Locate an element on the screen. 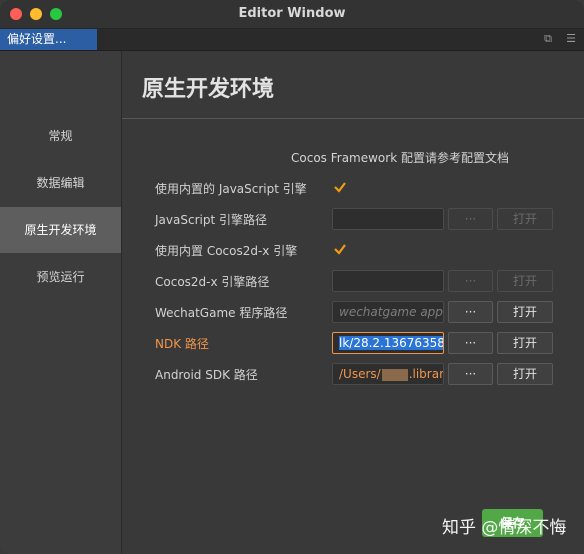 Image resolution: width=584 pixels, height=554 pixels. title-bar: Editor Window is located at coordinates (292, 14).